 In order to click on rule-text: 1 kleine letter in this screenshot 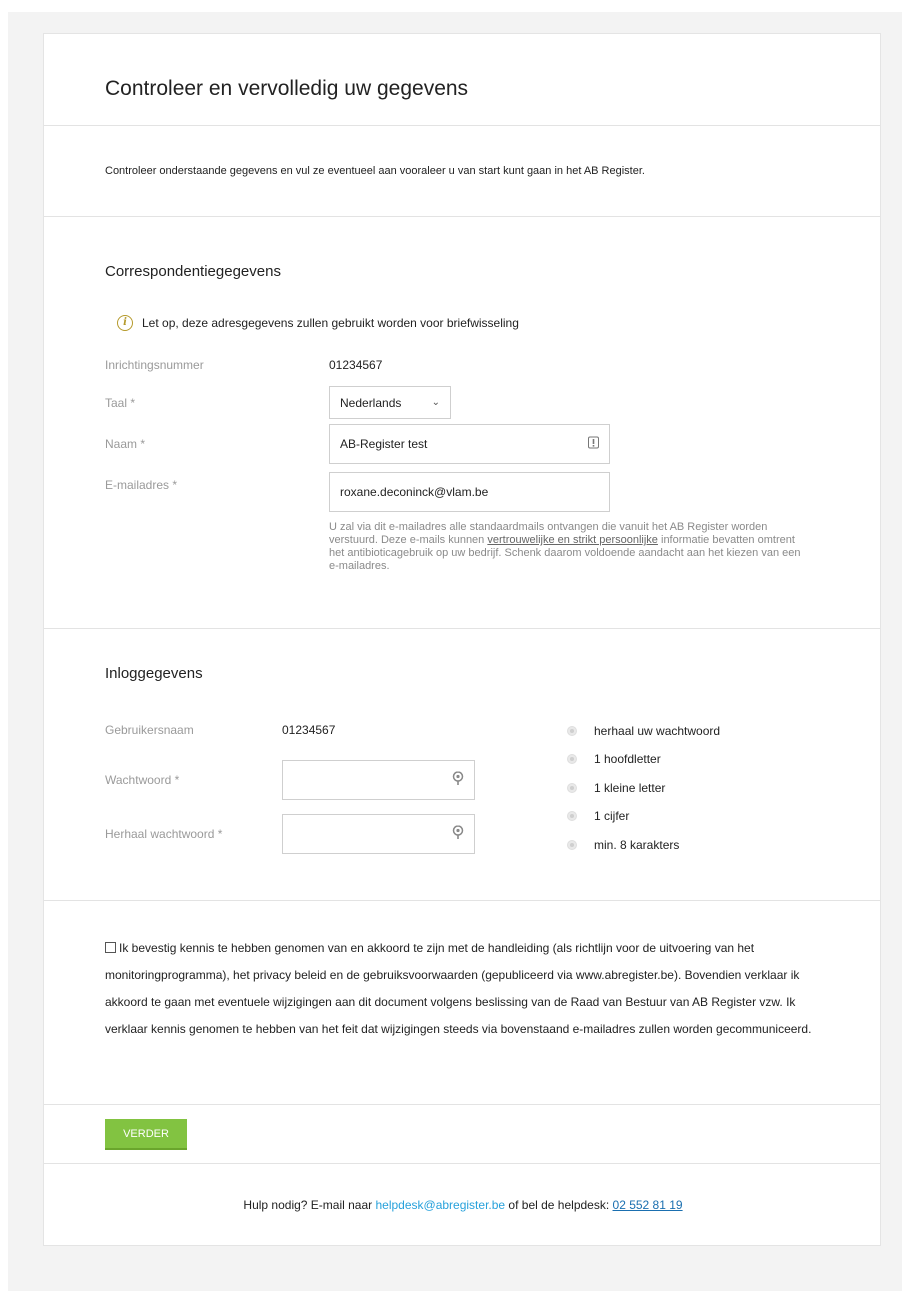, I will do `click(630, 787)`.